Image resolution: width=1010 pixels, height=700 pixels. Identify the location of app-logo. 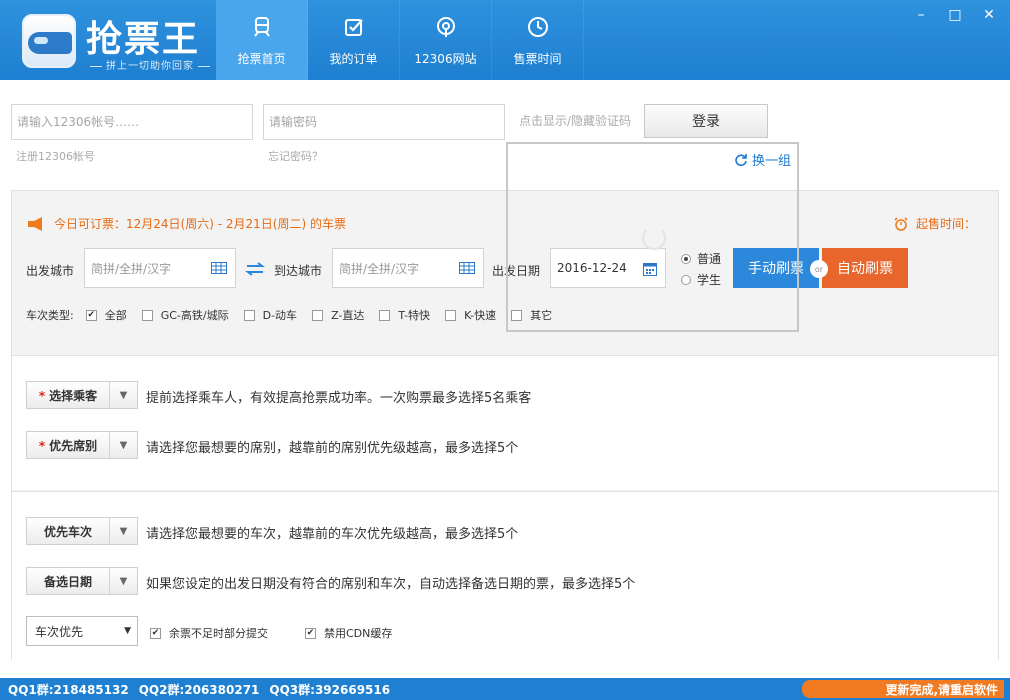
(49, 41).